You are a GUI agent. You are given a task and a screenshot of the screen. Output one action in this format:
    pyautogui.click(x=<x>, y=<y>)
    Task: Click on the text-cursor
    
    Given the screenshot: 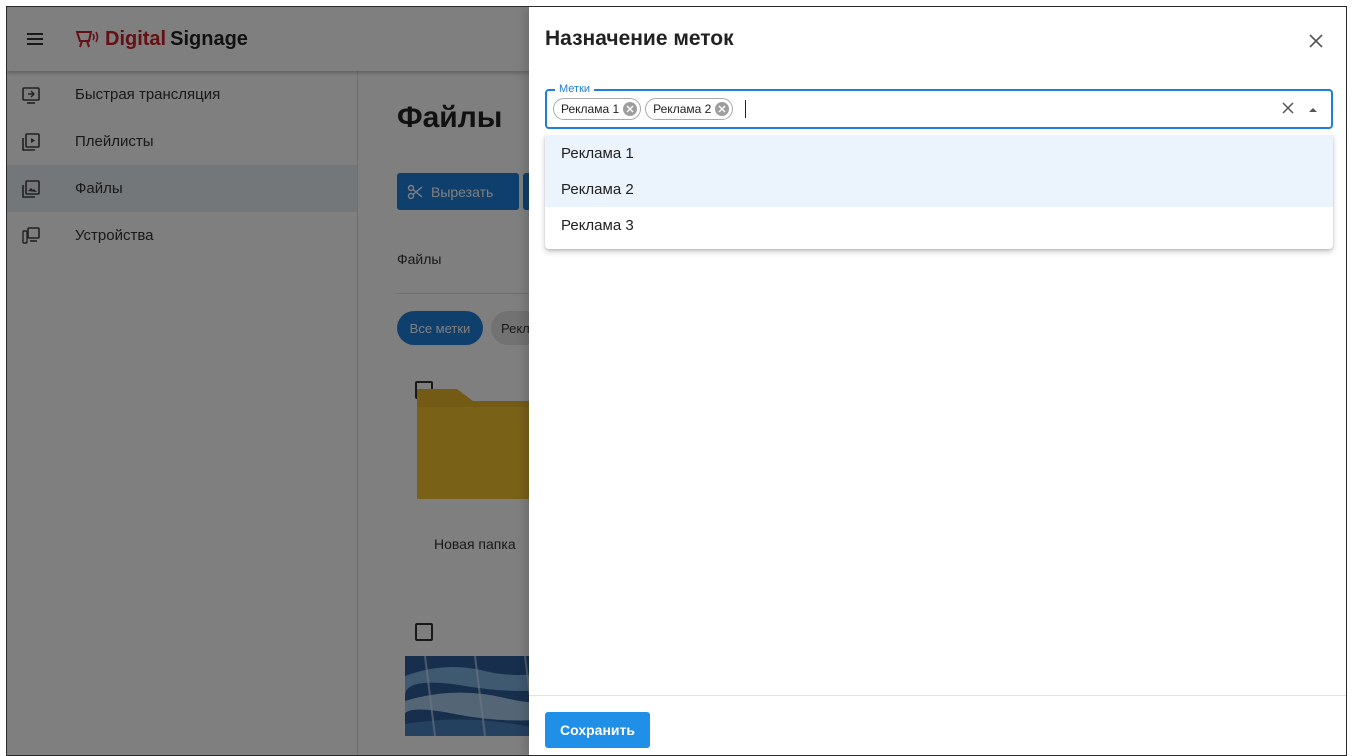 What is the action you would take?
    pyautogui.click(x=746, y=109)
    